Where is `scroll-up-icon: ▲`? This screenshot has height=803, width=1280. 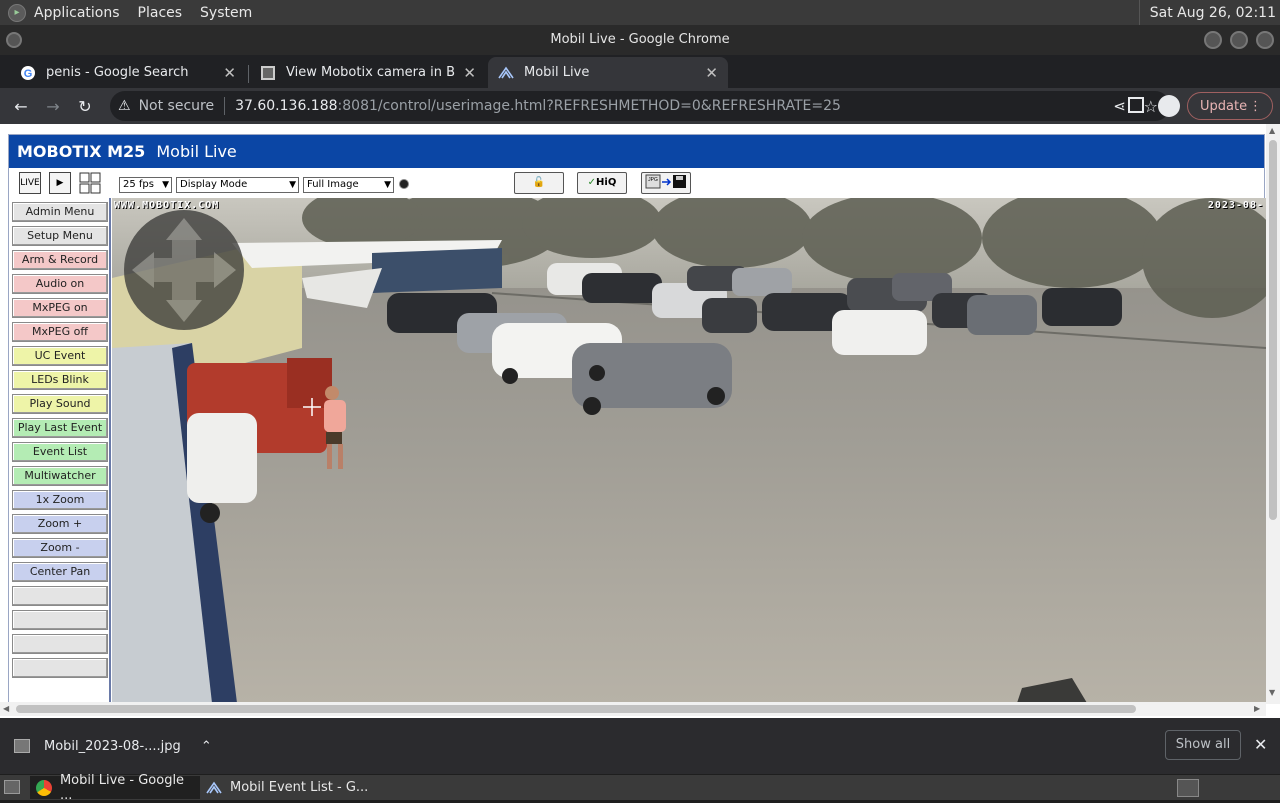
scroll-up-icon: ▲ is located at coordinates (1272, 130).